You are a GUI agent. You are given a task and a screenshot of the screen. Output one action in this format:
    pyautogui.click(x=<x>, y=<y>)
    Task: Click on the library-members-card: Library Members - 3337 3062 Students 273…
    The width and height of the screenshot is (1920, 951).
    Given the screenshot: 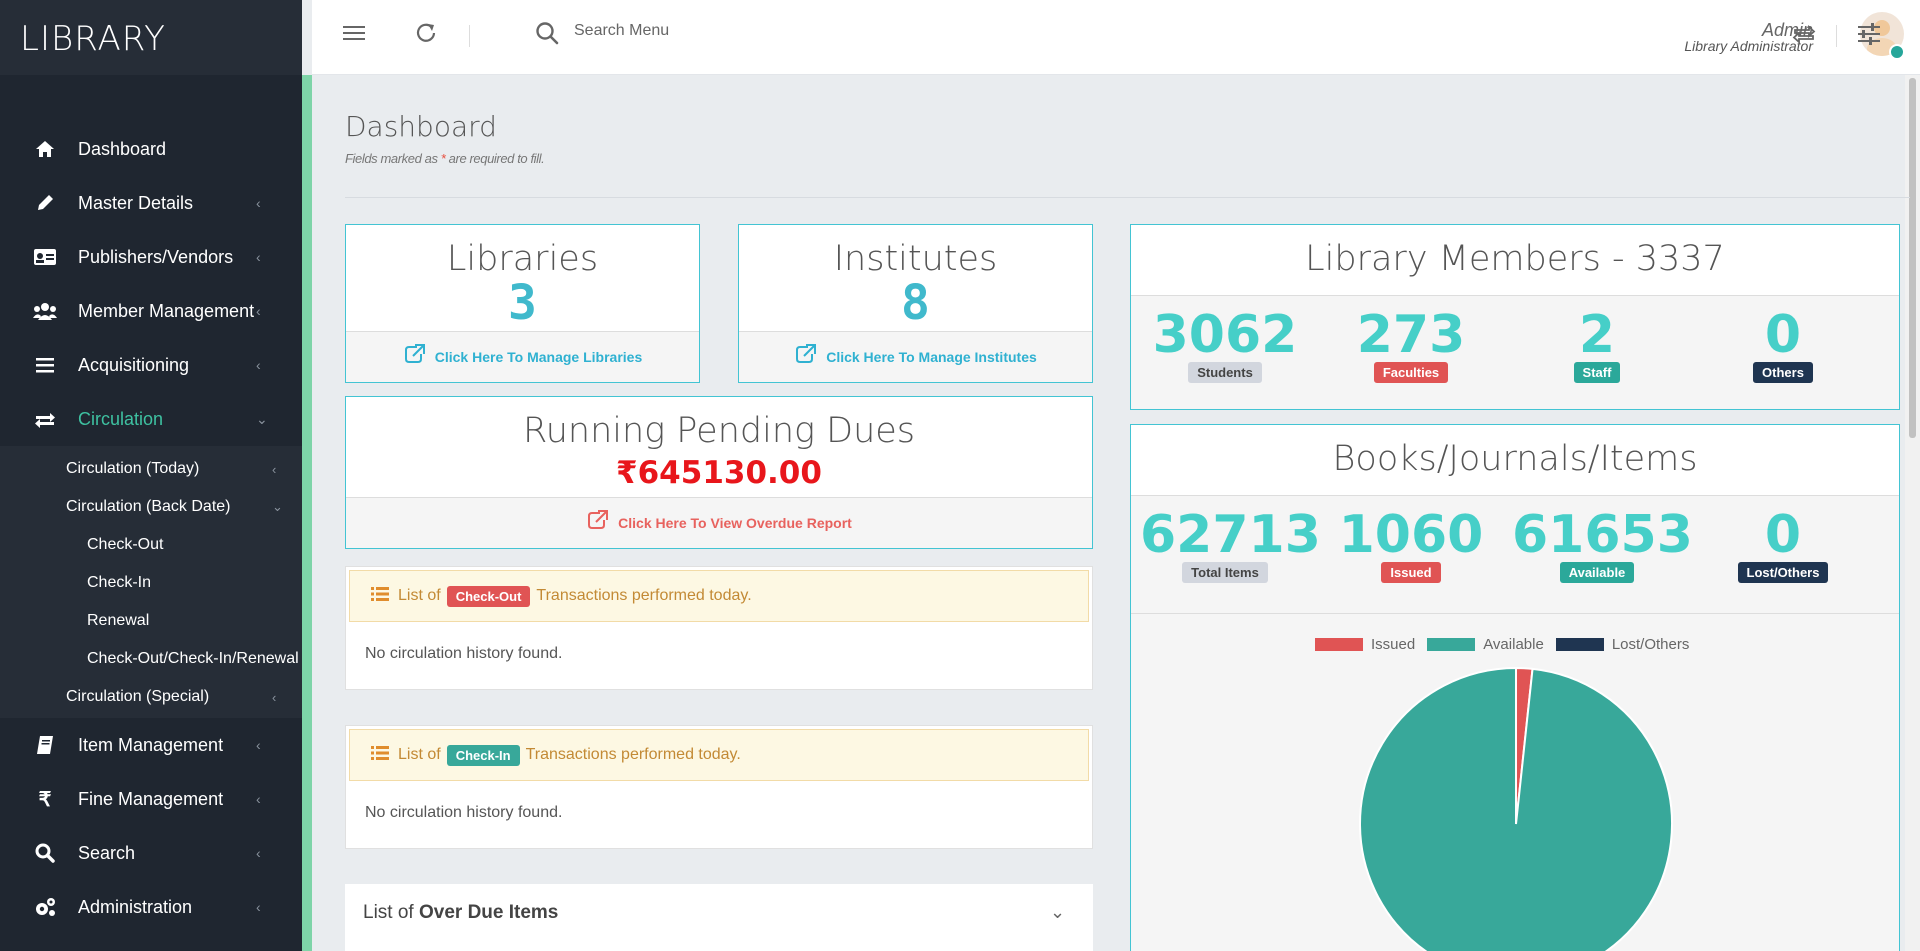 What is the action you would take?
    pyautogui.click(x=1515, y=317)
    